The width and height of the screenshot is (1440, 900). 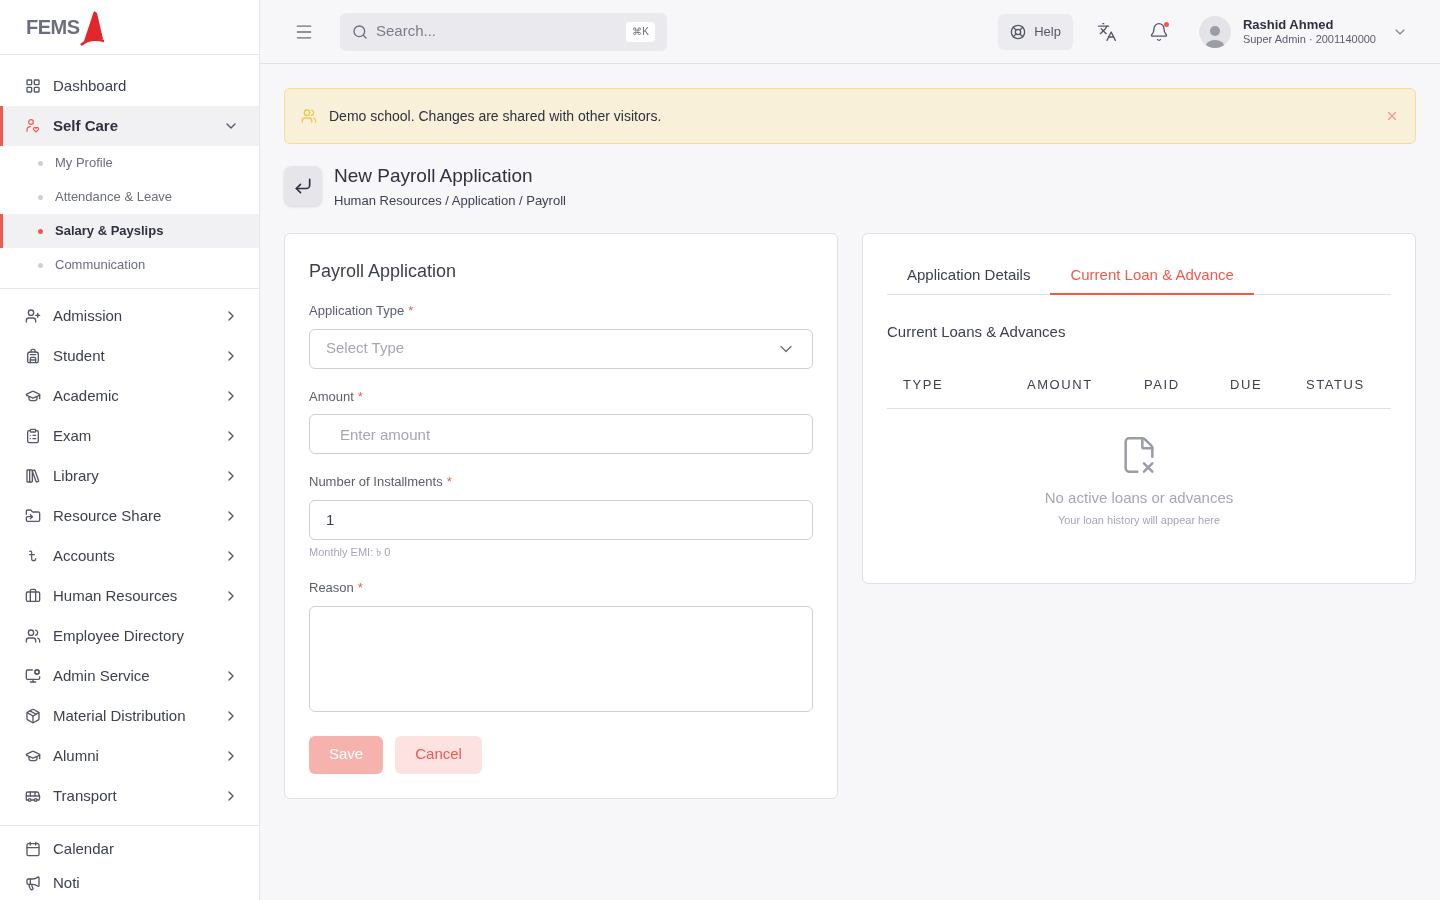 What do you see at coordinates (640, 31) in the screenshot?
I see `shortcut-key: ⌘K` at bounding box center [640, 31].